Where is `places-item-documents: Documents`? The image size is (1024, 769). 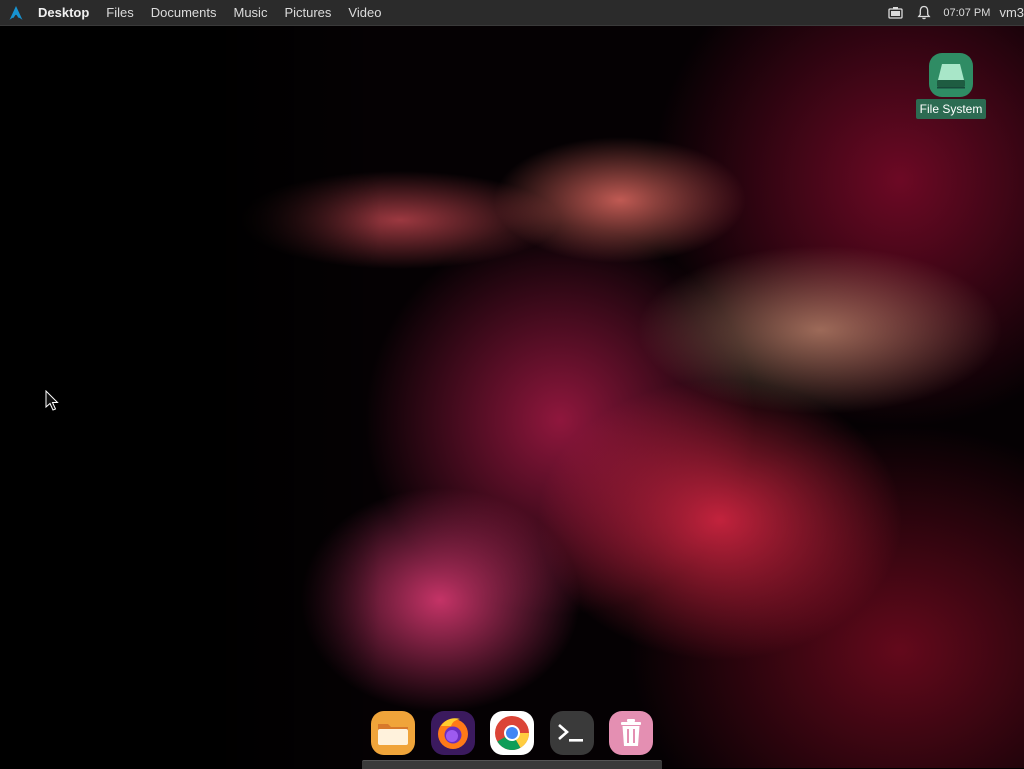
places-item-documents: Documents is located at coordinates (184, 12).